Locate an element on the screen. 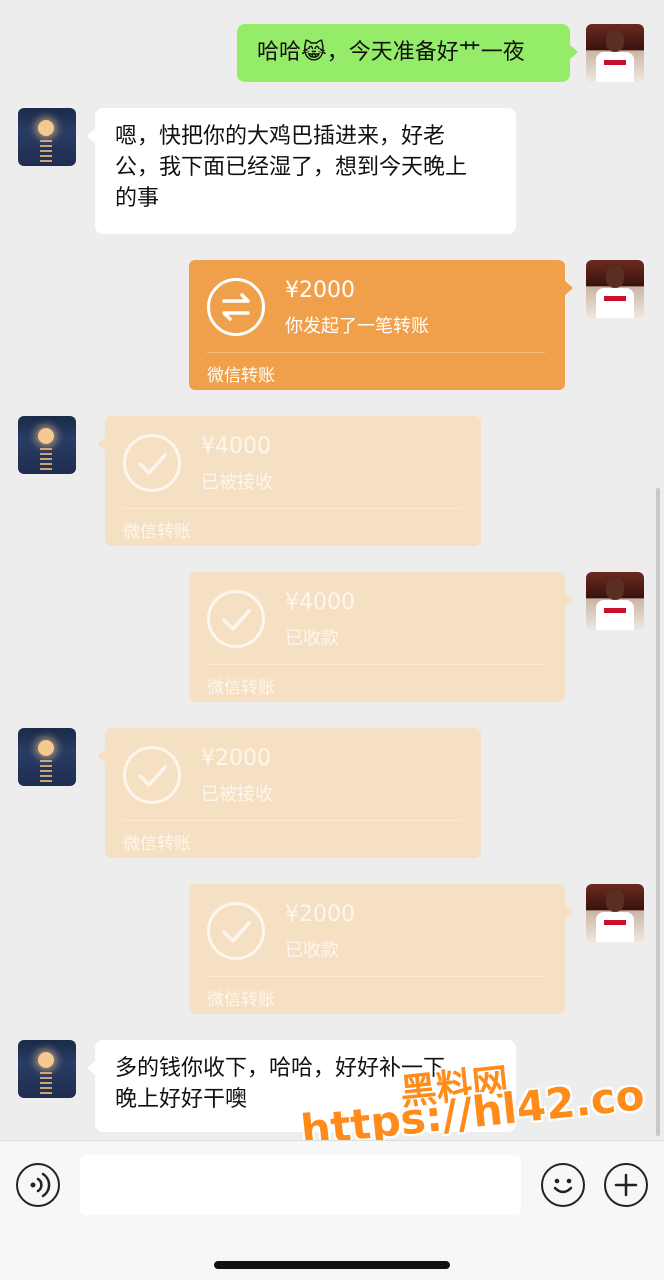 Image resolution: width=664 pixels, height=1280 pixels. message-text-line: 公，我下面已经湿了，想到今天晚上 is located at coordinates (291, 167).